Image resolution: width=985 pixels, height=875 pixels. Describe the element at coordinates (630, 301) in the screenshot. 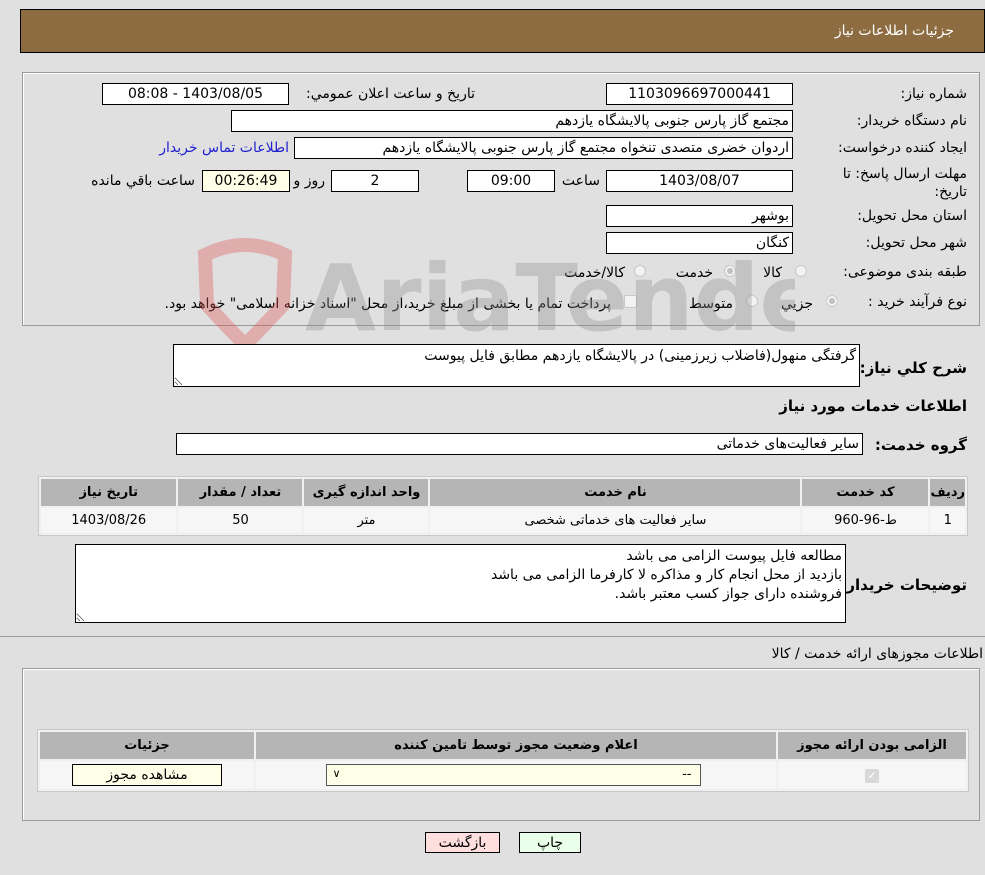

I see `treasury-checkbox` at that location.